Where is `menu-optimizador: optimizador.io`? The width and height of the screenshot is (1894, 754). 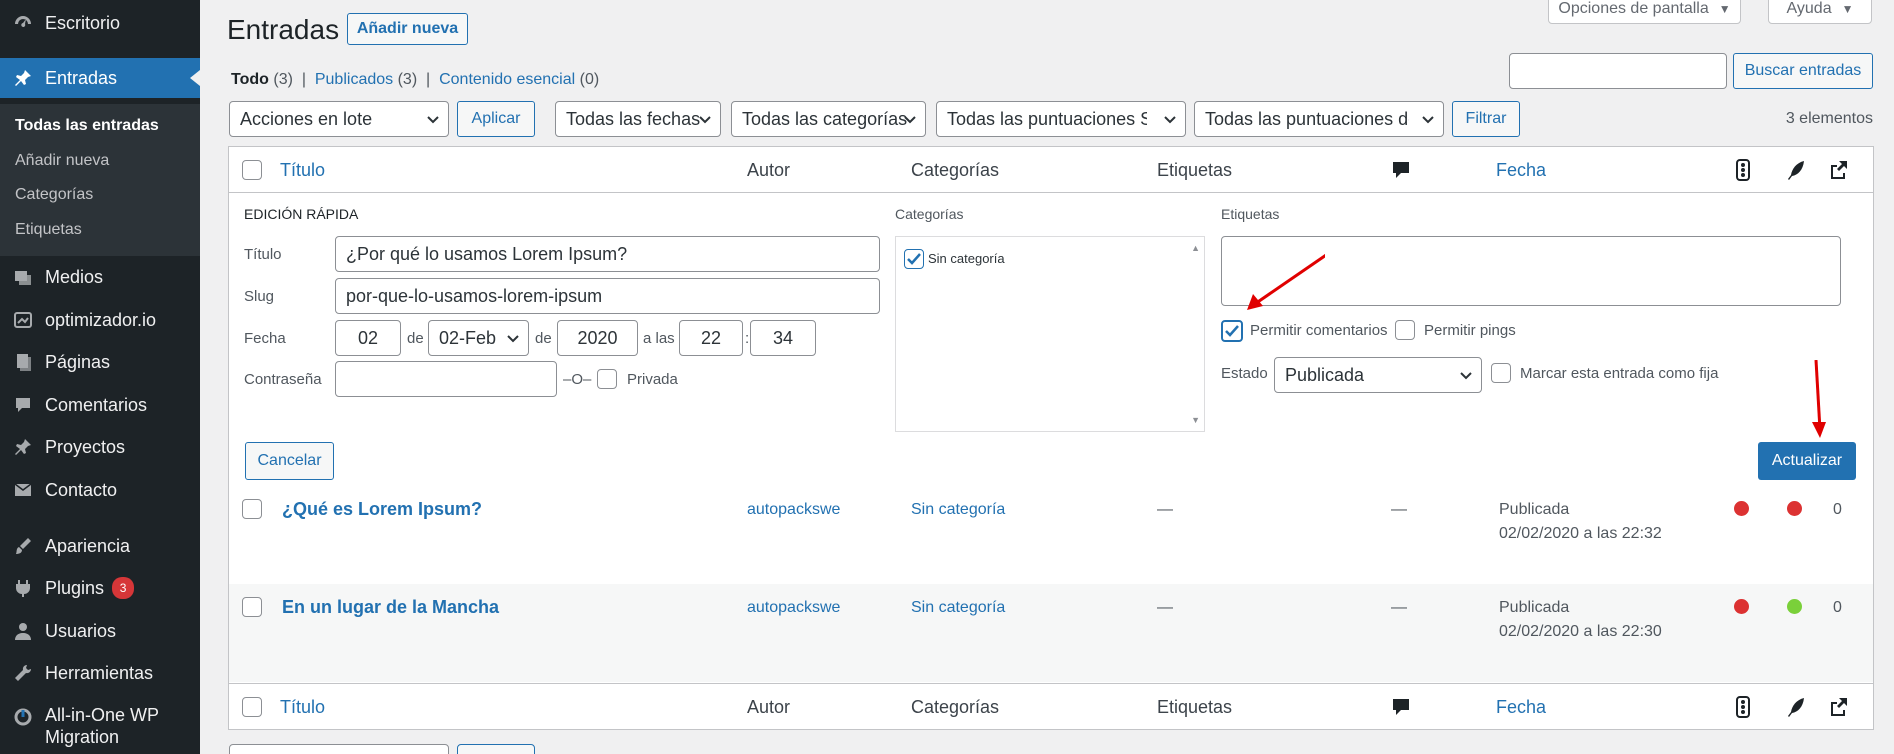 menu-optimizador: optimizador.io is located at coordinates (100, 320).